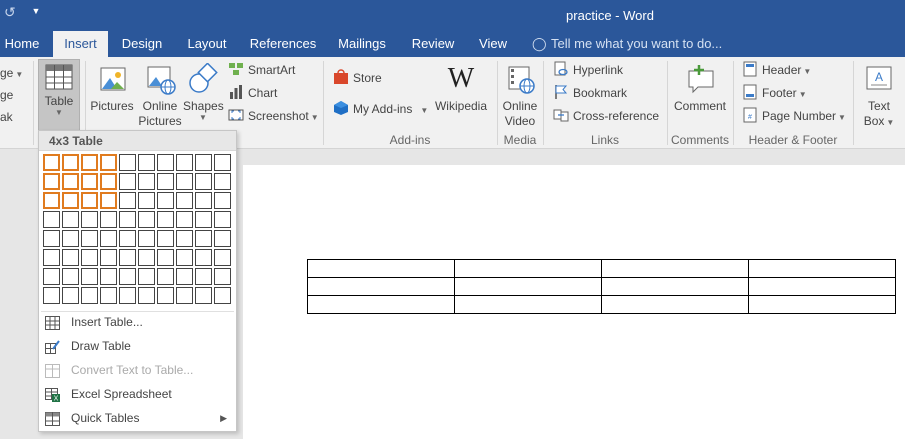  Describe the element at coordinates (207, 44) in the screenshot. I see `tab-layout: Layout` at that location.